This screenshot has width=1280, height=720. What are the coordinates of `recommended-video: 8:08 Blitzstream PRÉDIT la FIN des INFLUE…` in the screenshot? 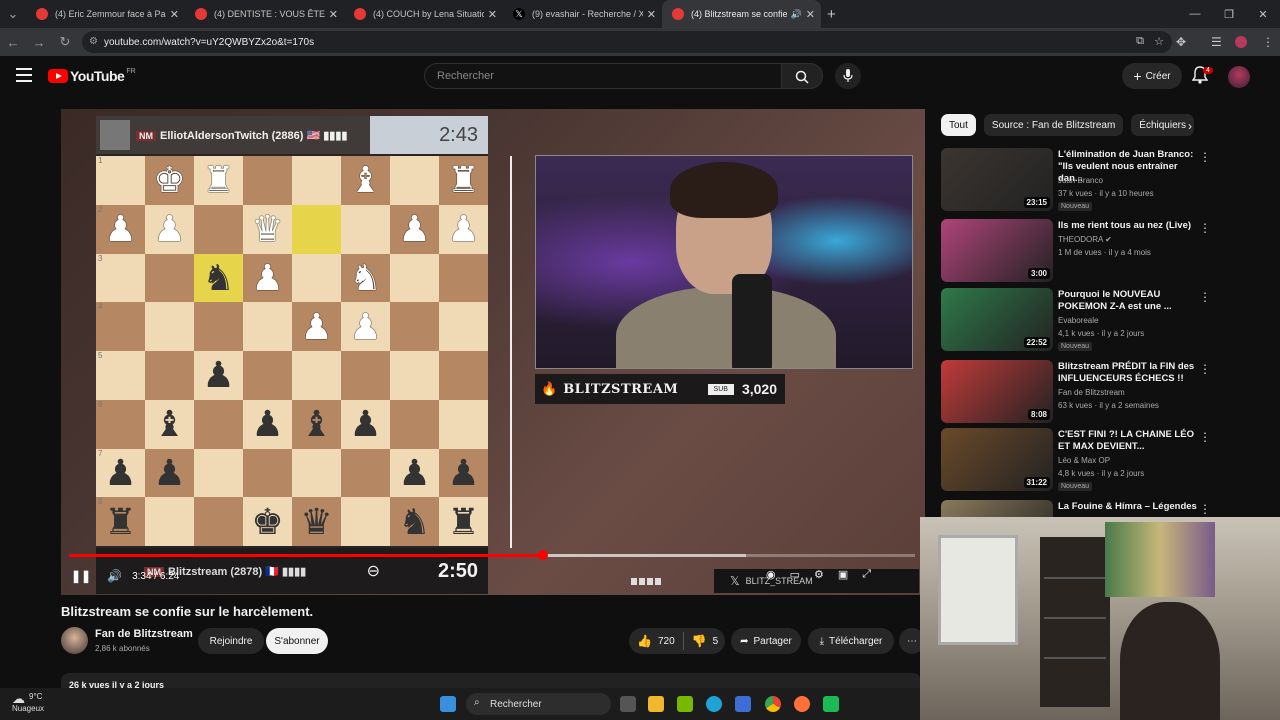 It's located at (1076, 392).